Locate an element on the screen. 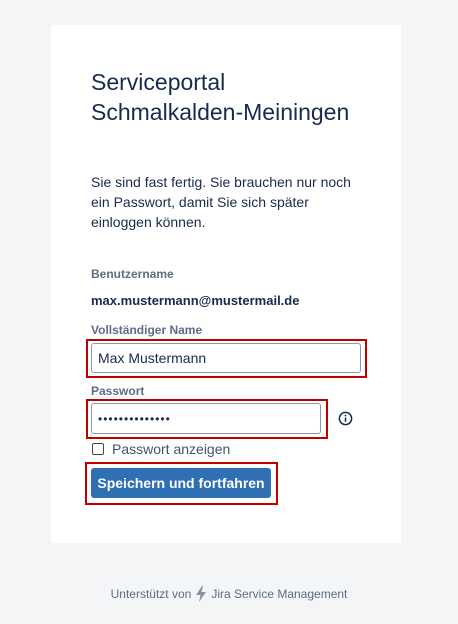 The height and width of the screenshot is (624, 458). username-label: Benutzername is located at coordinates (132, 274).